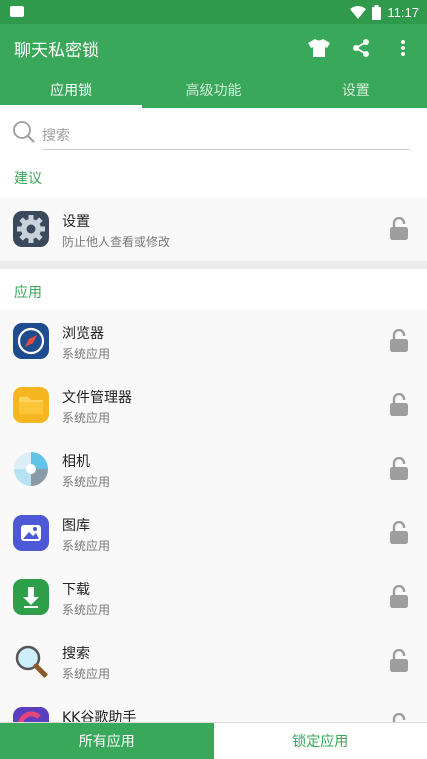 The height and width of the screenshot is (759, 427). I want to click on download-icon, so click(31, 597).